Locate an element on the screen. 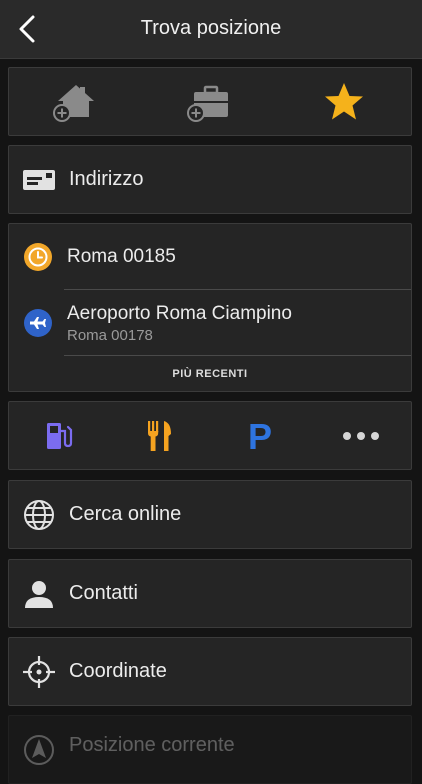  address-item: Indirizzo is located at coordinates (210, 179).